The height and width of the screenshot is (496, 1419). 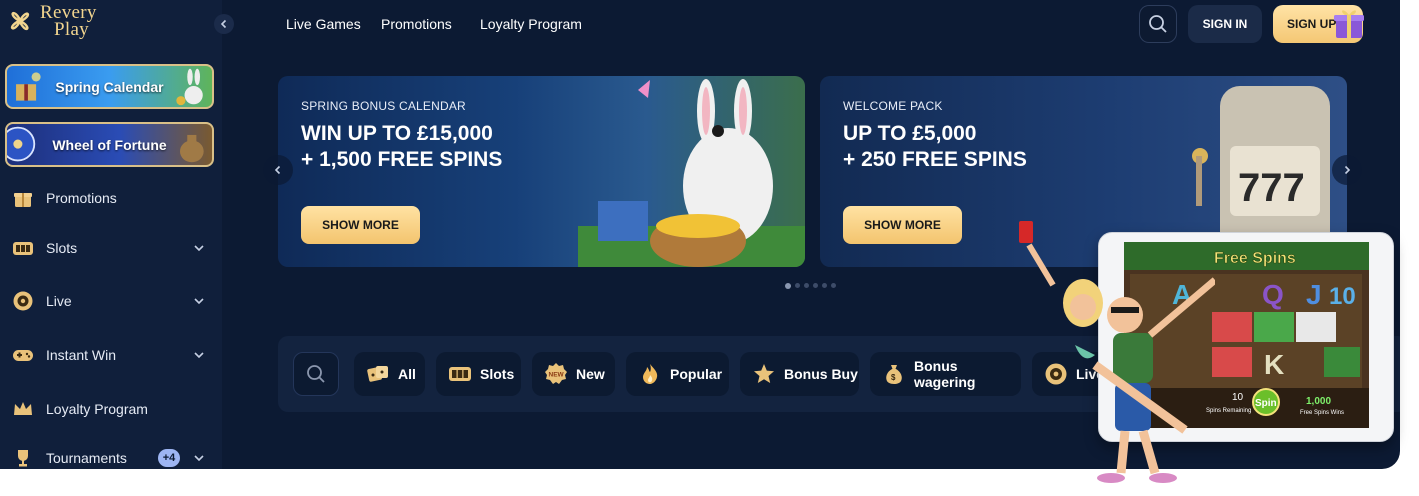 What do you see at coordinates (23, 355) in the screenshot?
I see `gamepad-icon` at bounding box center [23, 355].